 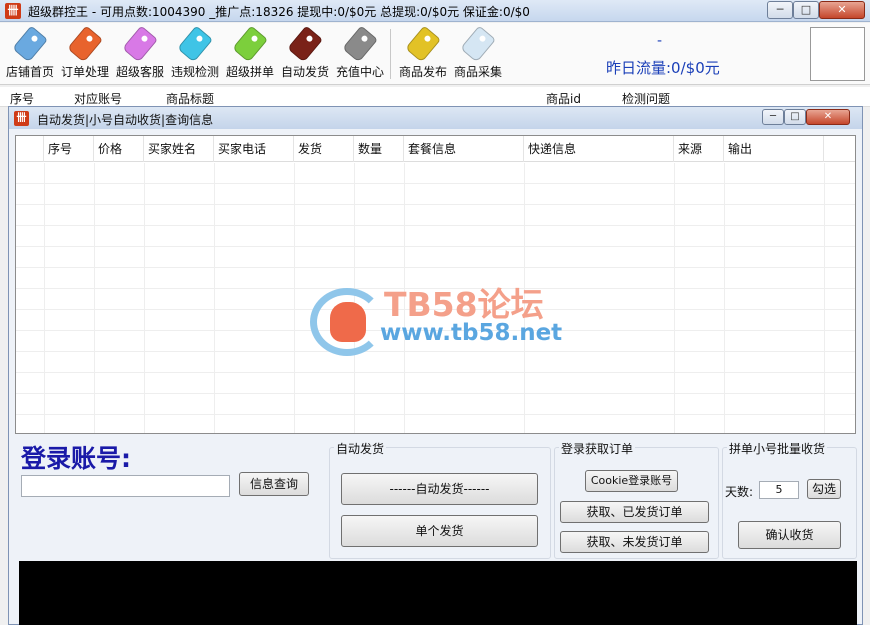 I want to click on toolbar-recharge-center: 充值中心, so click(x=360, y=54).